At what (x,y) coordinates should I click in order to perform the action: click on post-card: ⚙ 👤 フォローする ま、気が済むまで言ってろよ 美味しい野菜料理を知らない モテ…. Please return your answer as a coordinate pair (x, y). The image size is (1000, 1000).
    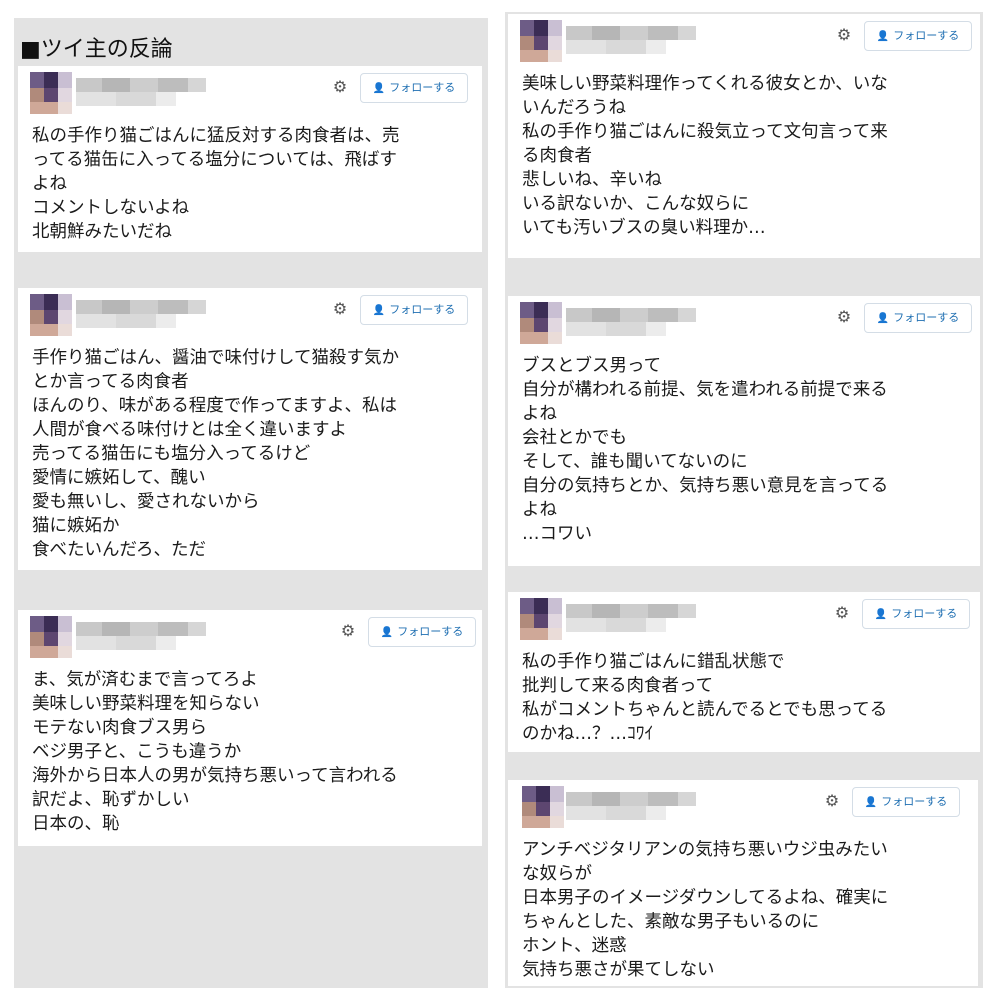
    Looking at the image, I should click on (250, 728).